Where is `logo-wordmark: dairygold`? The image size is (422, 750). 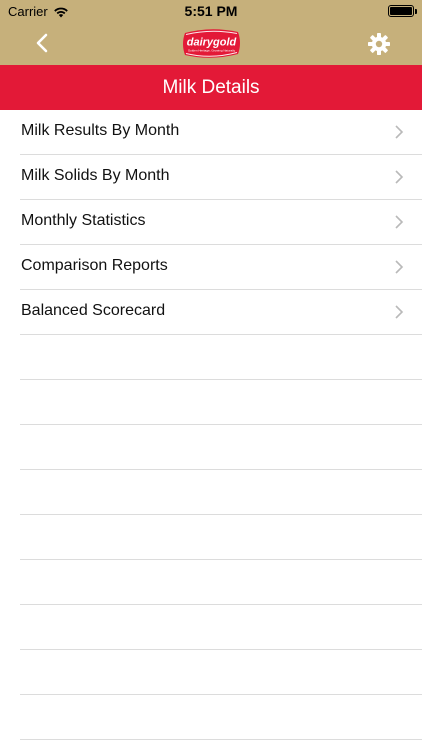 logo-wordmark: dairygold is located at coordinates (212, 43).